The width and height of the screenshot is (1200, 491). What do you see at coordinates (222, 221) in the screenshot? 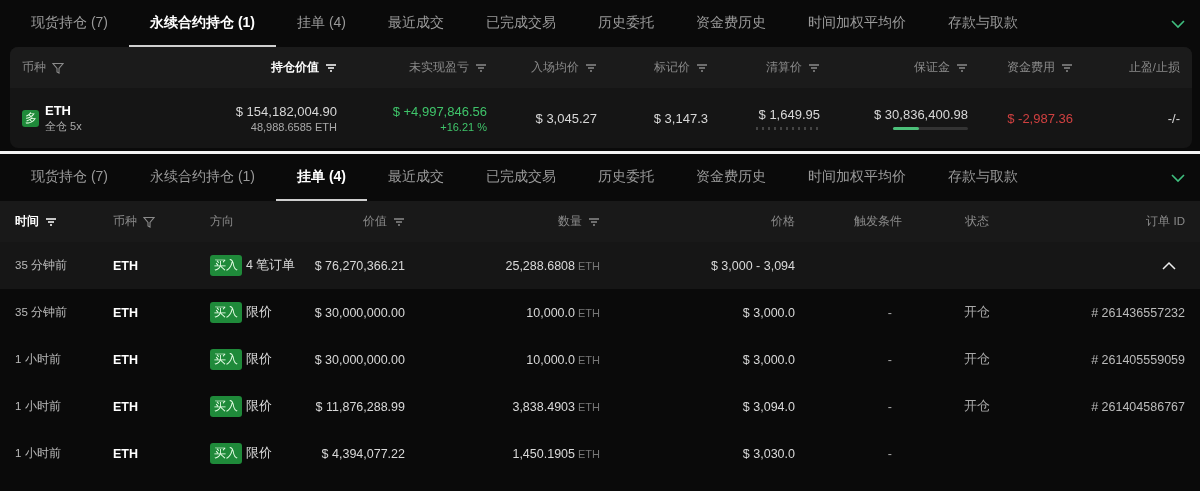
I see `column-header: 方向` at bounding box center [222, 221].